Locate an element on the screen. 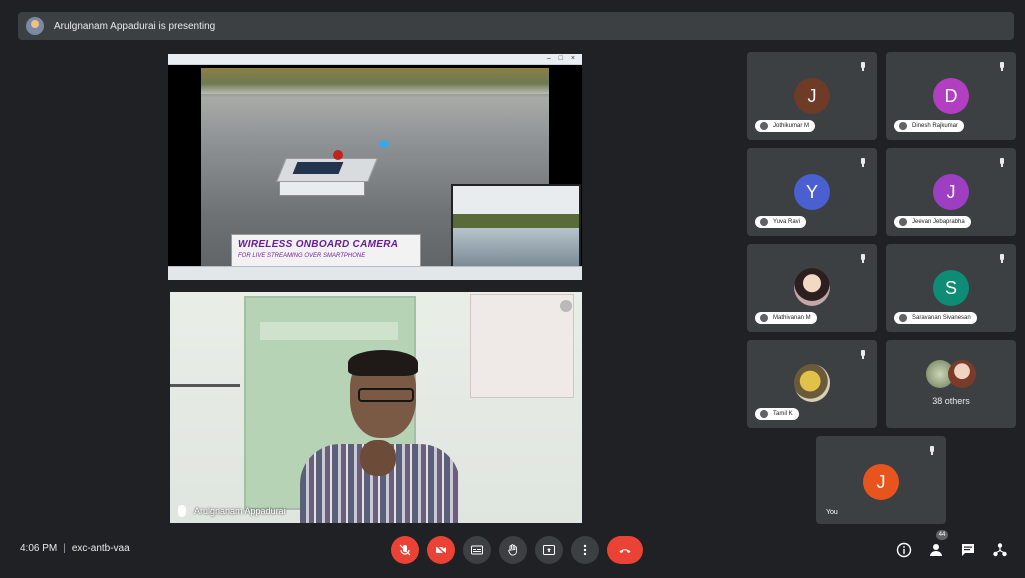 The image size is (1025, 578). participant-name: Jeevan Jebaprabha is located at coordinates (932, 222).